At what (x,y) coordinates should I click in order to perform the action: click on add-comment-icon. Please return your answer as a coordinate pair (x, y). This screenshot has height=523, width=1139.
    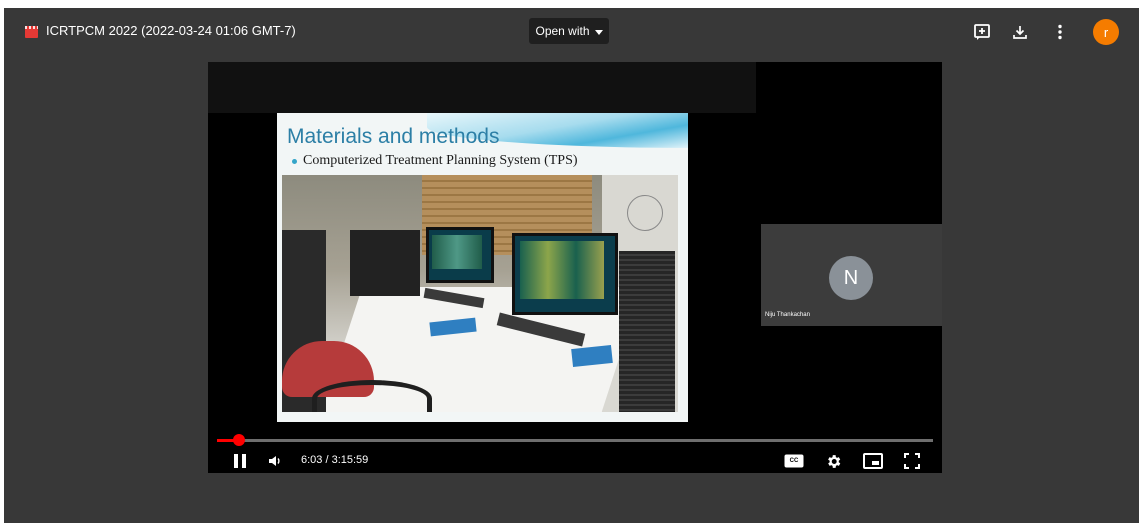
    Looking at the image, I should click on (982, 32).